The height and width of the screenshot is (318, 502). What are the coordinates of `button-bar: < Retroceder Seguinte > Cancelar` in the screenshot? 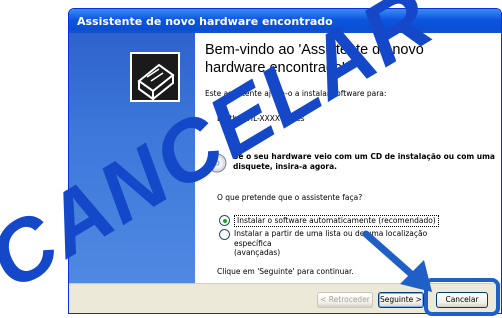 It's located at (285, 298).